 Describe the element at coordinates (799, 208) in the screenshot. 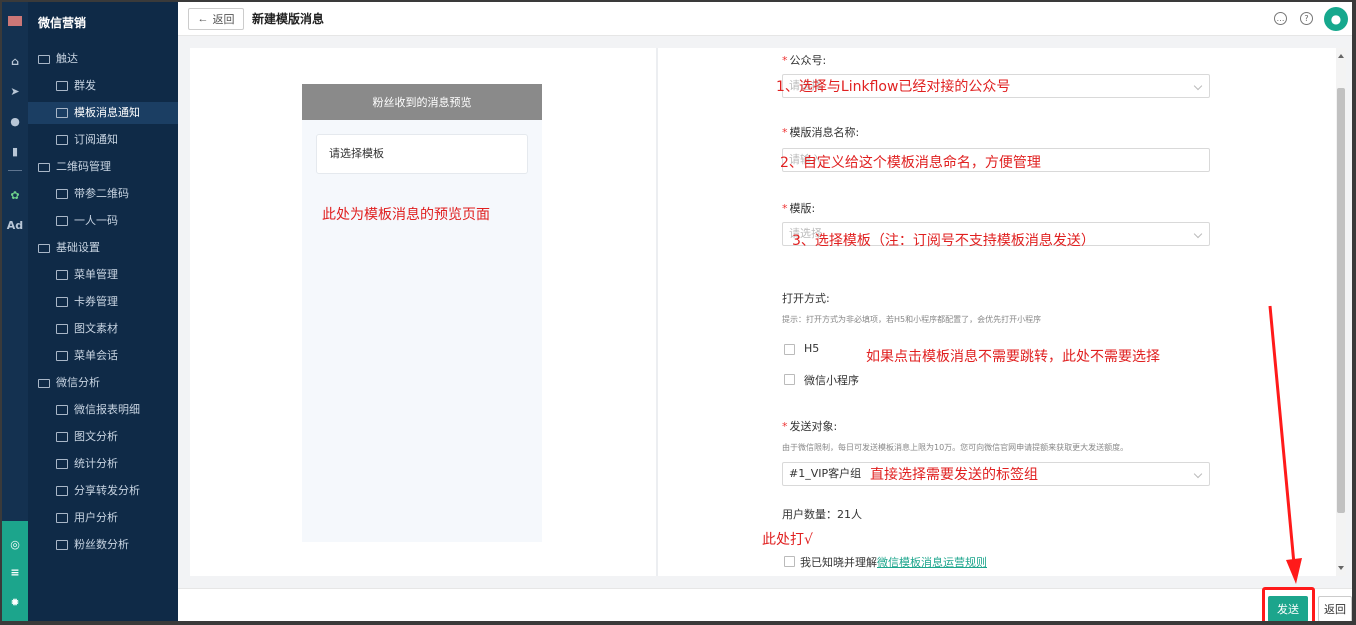

I see `template-label: * 模版:` at that location.